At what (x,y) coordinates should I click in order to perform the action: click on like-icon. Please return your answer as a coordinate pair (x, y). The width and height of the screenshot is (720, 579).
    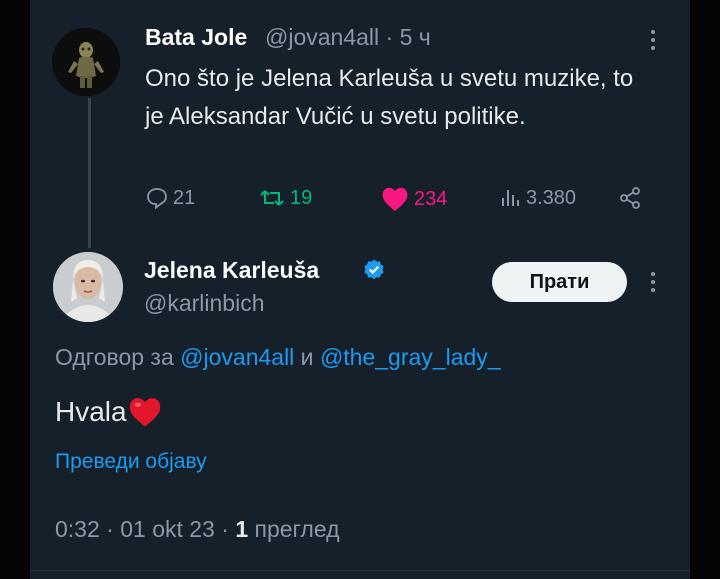
    Looking at the image, I should click on (395, 199).